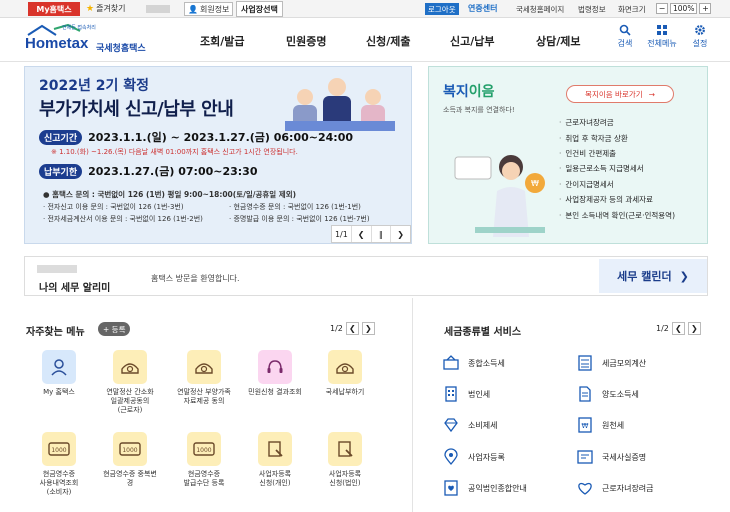 The height and width of the screenshot is (512, 730). Describe the element at coordinates (611, 457) in the screenshot. I see `service-tax-certificate: 국세사실증명` at that location.